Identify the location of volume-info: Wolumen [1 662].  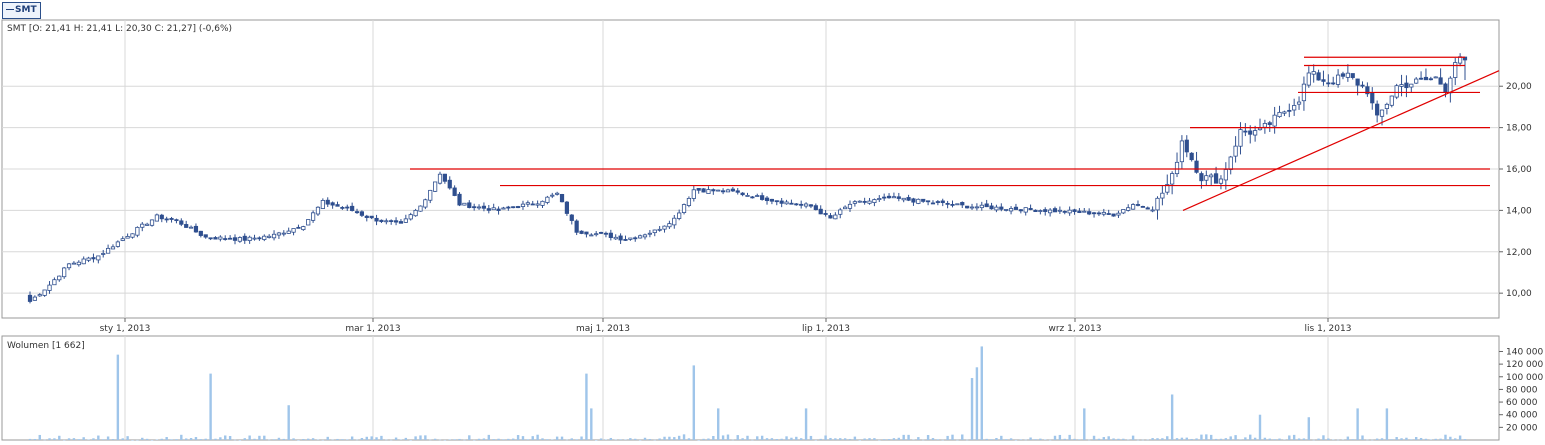
(46, 346).